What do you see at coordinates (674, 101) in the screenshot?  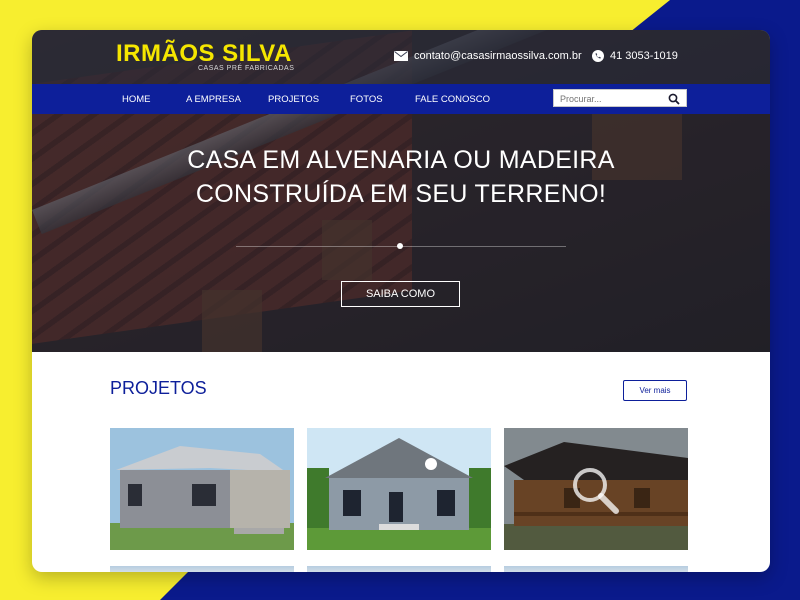 I see `search-icon` at bounding box center [674, 101].